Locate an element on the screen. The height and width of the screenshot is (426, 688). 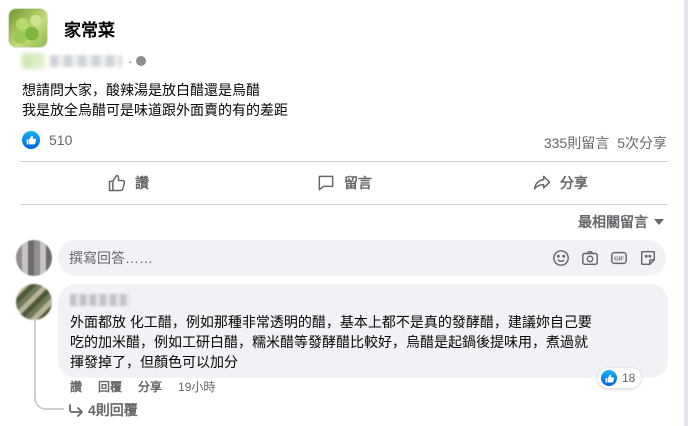
comment-reaction-count: 18 is located at coordinates (629, 378).